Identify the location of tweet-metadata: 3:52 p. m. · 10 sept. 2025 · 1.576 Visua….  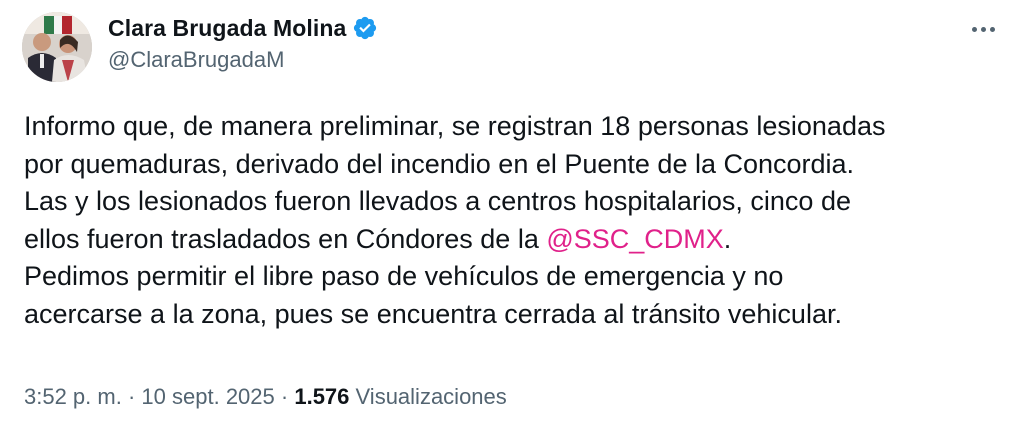
(265, 397).